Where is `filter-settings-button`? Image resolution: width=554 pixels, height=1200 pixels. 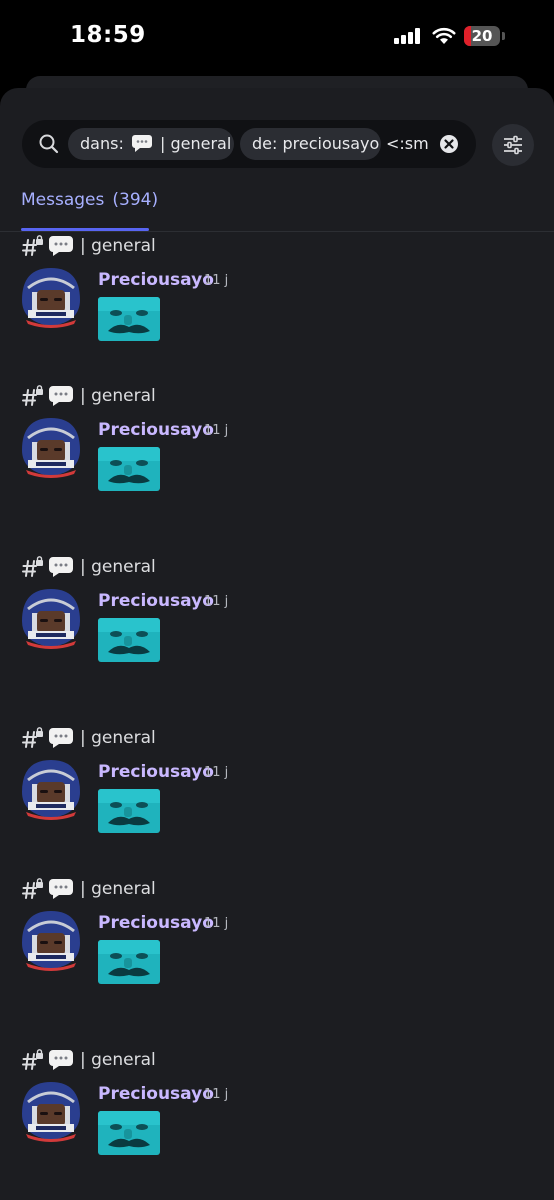 filter-settings-button is located at coordinates (513, 145).